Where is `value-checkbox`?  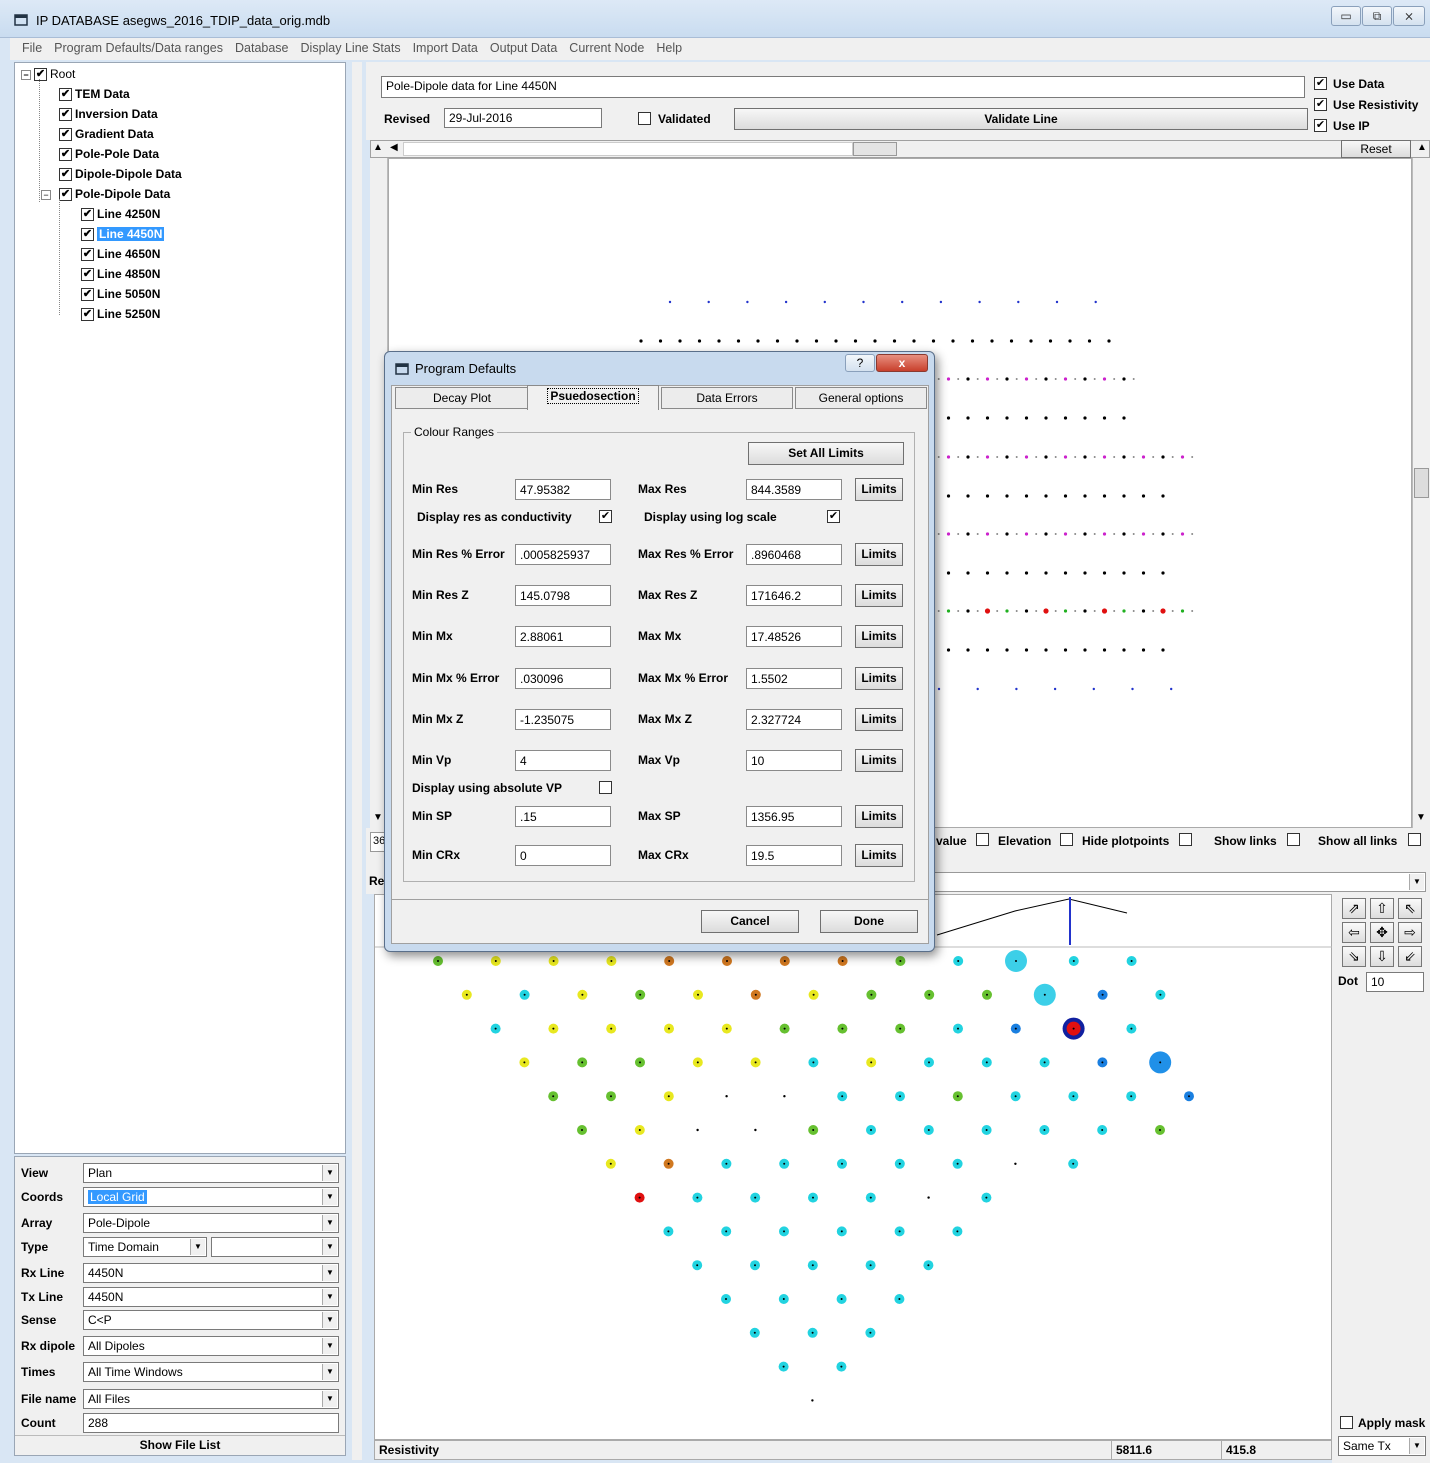
value-checkbox is located at coordinates (982, 839).